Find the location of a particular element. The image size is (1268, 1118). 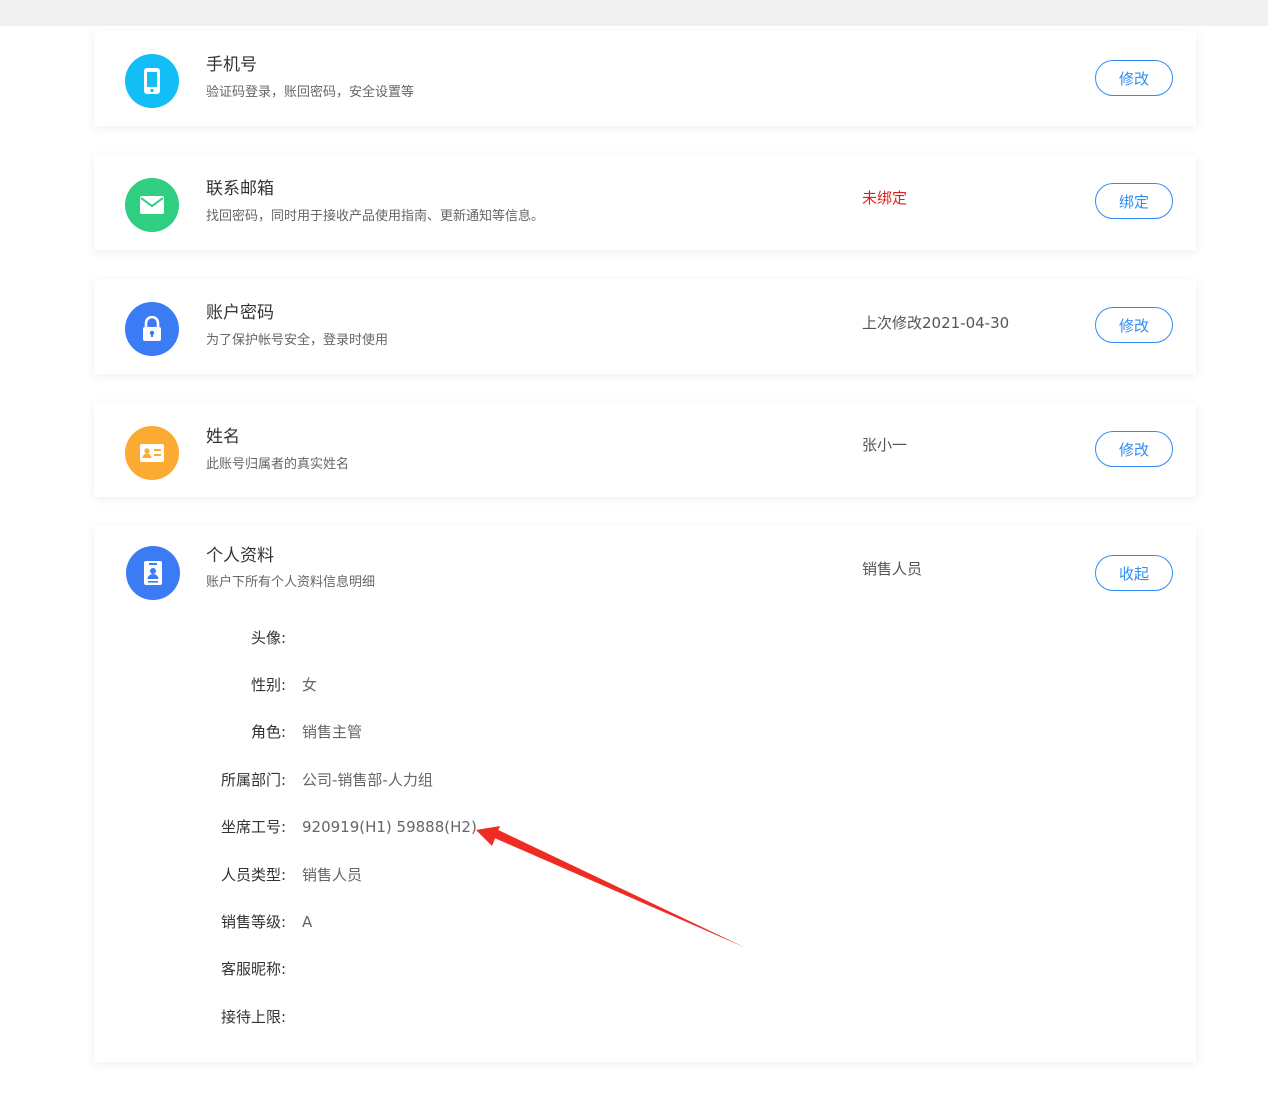

detail-row-reception-limit: 接待上限: is located at coordinates (394, 1017).